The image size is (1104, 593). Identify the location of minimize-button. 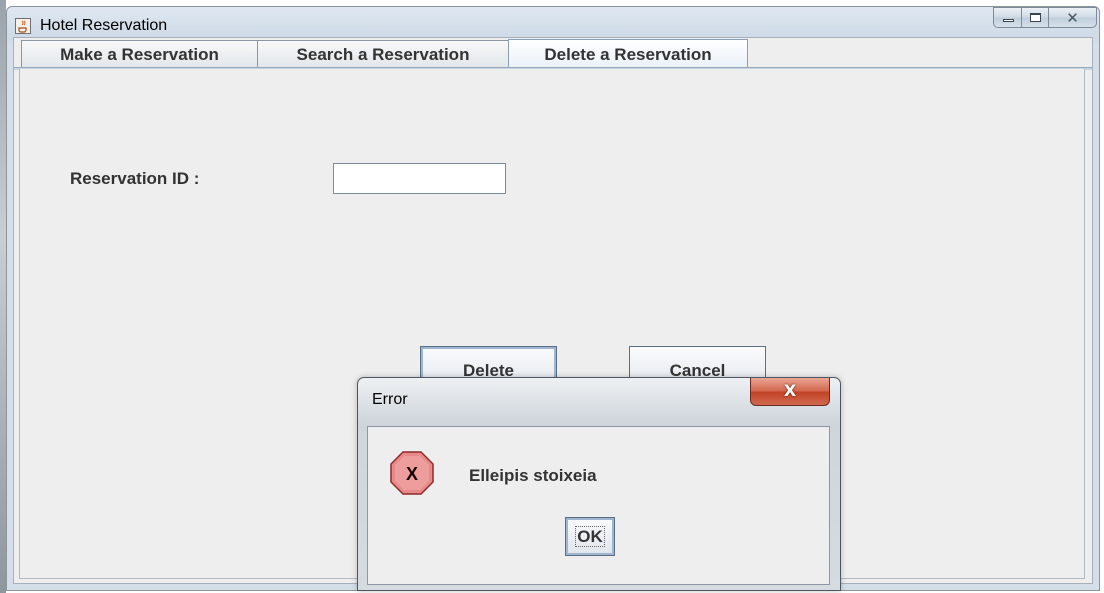
(1007, 17).